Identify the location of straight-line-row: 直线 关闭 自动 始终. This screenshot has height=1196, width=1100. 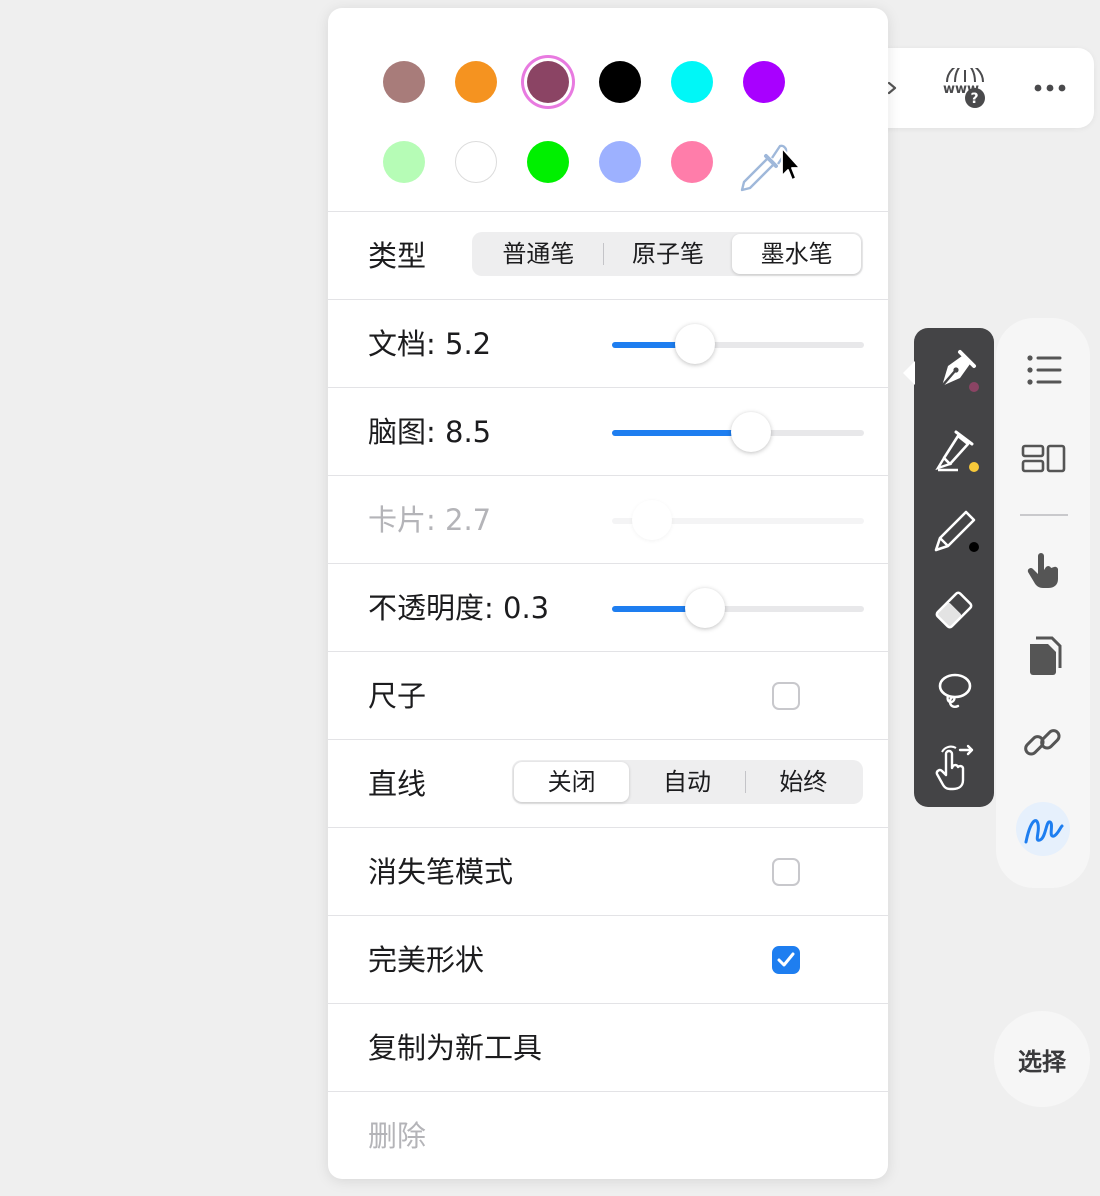
(608, 784).